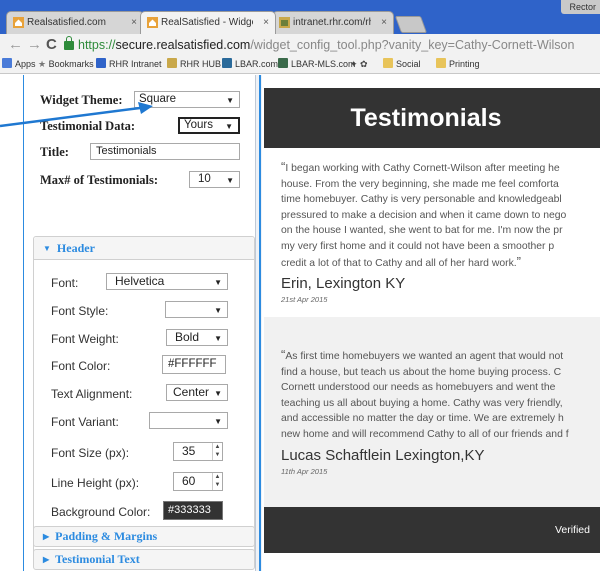 The image size is (600, 571). What do you see at coordinates (196, 309) in the screenshot?
I see `font-style-select: ▼` at bounding box center [196, 309].